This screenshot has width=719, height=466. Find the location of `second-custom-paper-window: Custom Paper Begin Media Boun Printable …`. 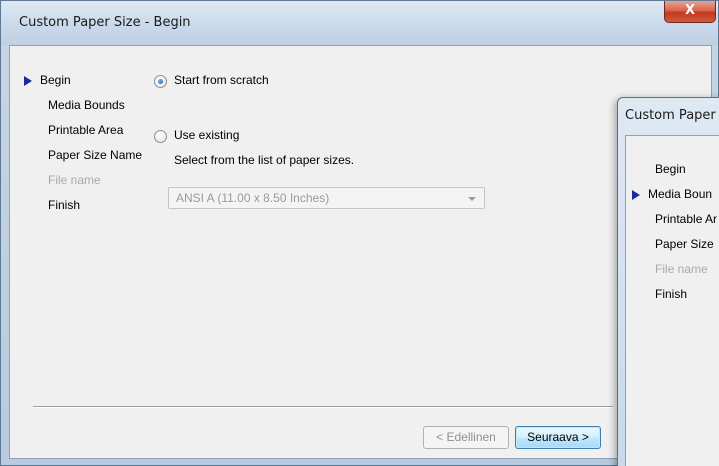

second-custom-paper-window: Custom Paper Begin Media Boun Printable … is located at coordinates (668, 281).